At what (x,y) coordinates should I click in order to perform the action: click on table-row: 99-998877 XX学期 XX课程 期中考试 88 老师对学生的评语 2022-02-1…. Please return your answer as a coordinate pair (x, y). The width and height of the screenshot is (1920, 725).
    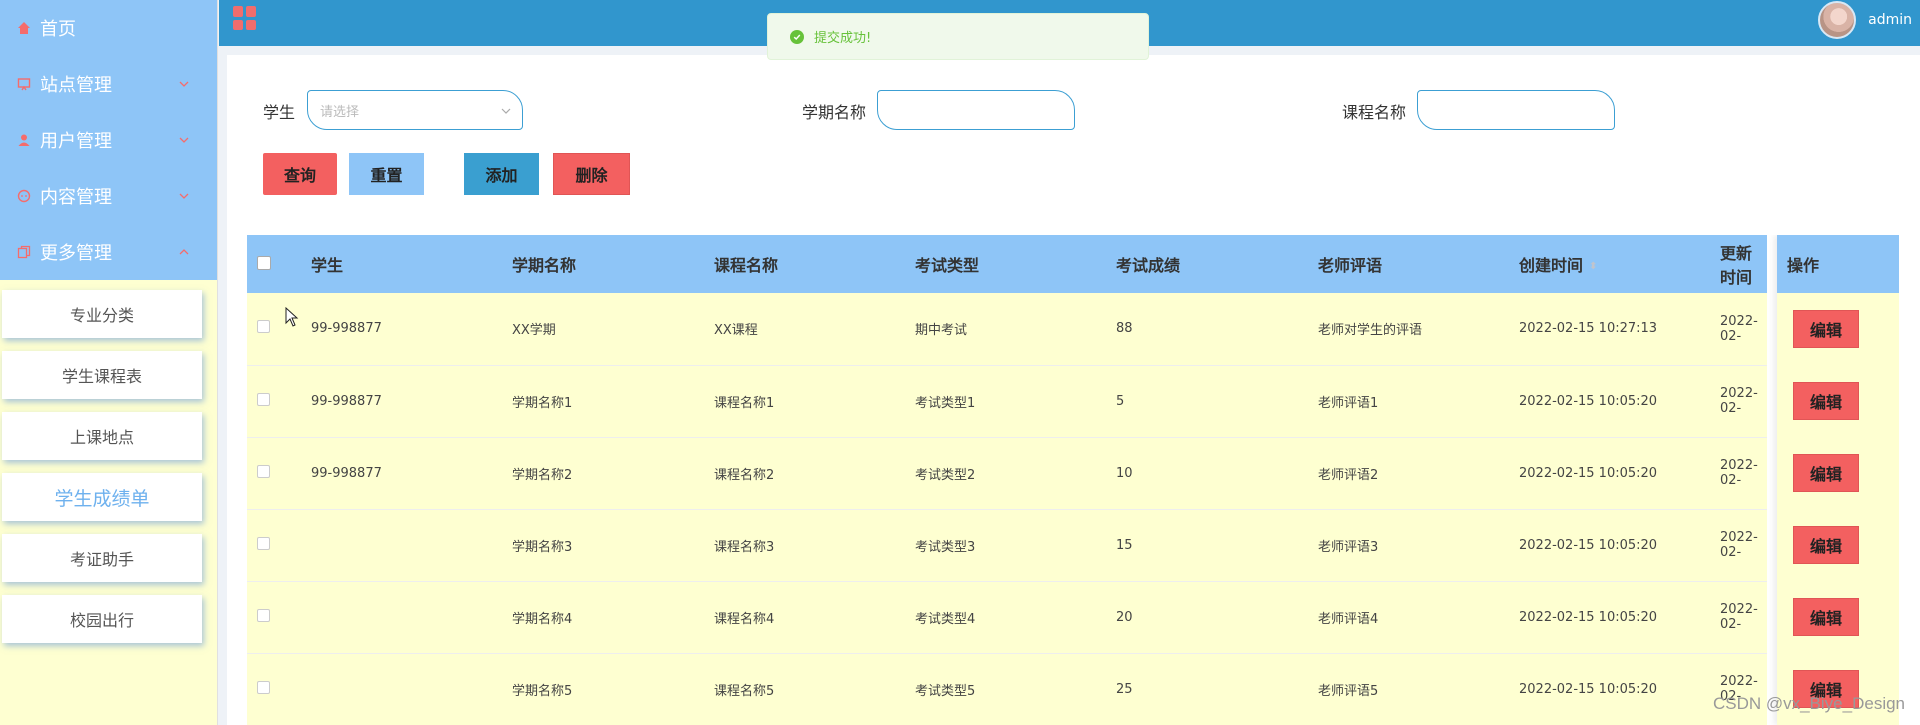
    Looking at the image, I should click on (1007, 329).